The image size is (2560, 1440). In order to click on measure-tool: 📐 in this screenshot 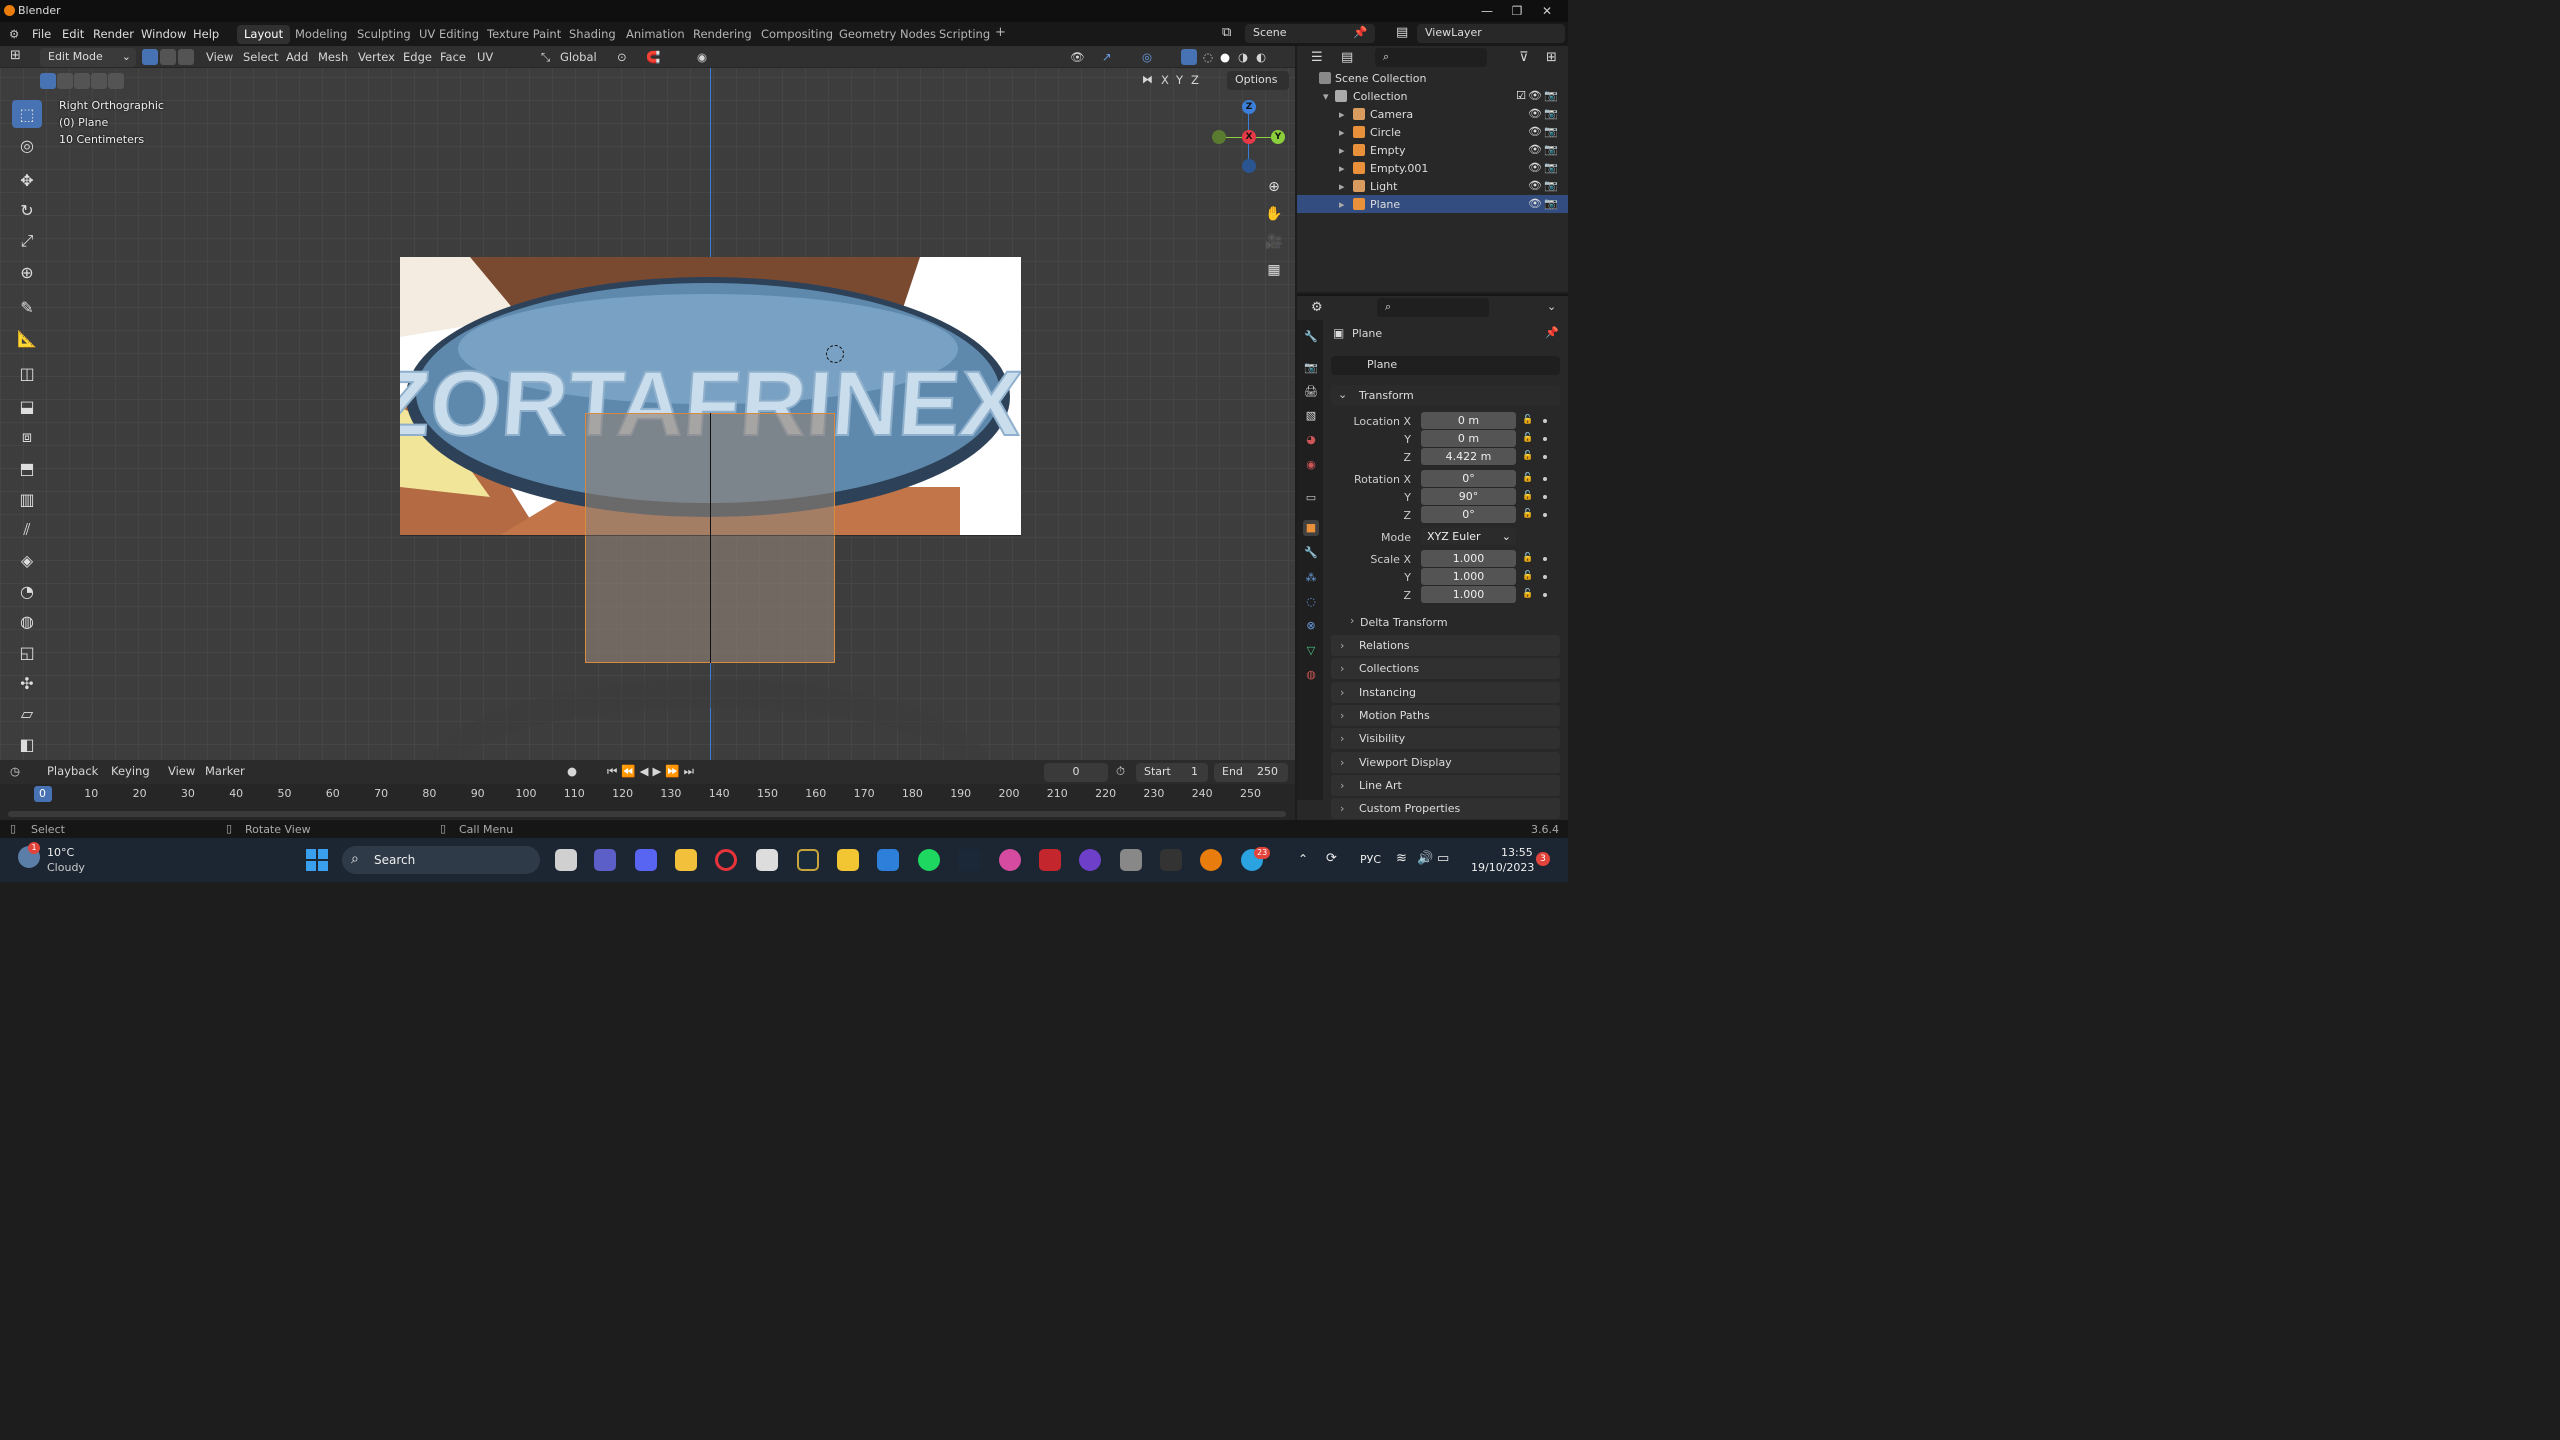, I will do `click(27, 338)`.